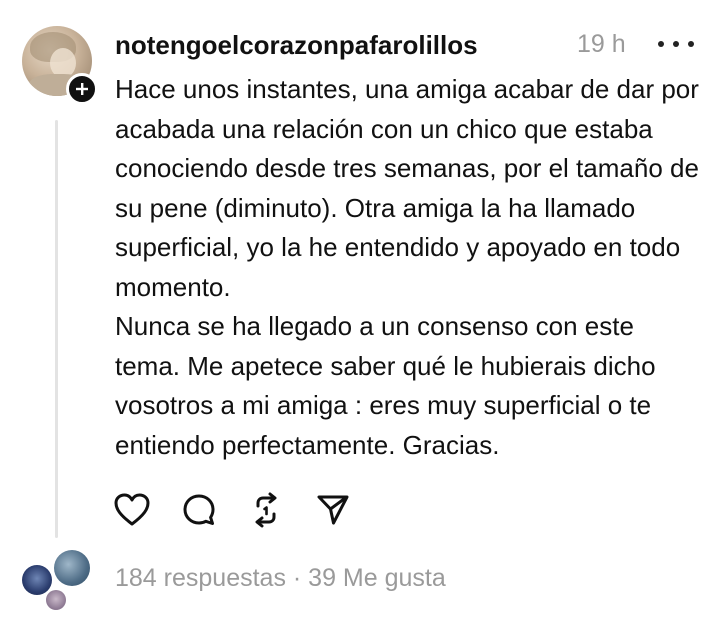 This screenshot has width=720, height=622. I want to click on timestamp: 19 h, so click(601, 44).